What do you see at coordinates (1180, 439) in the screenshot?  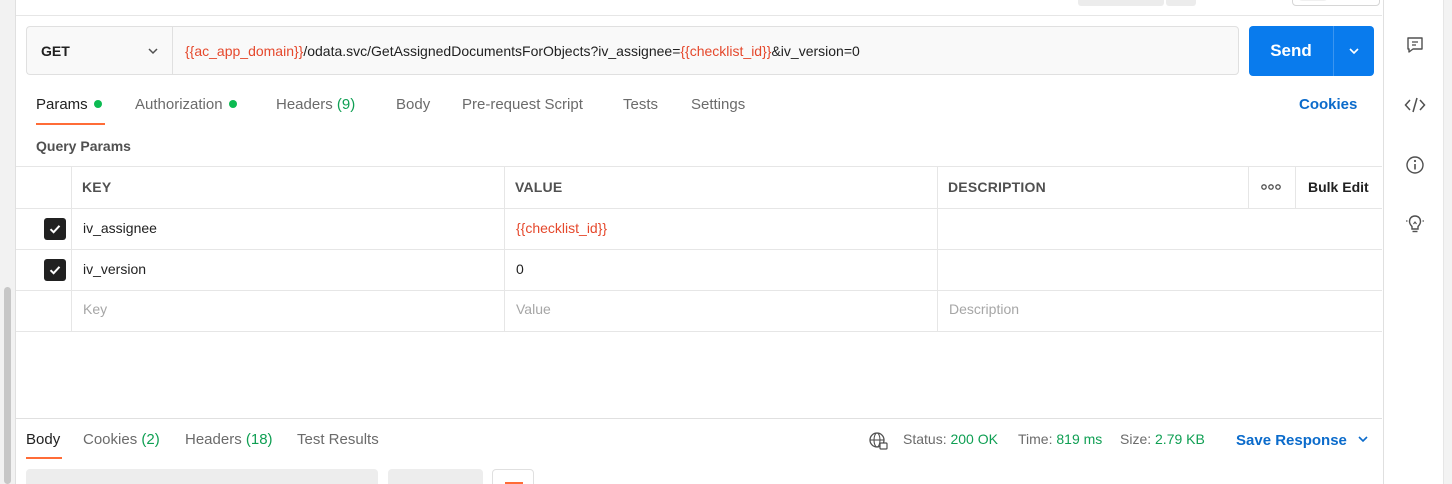 I see `size-value: 2.79 KB` at bounding box center [1180, 439].